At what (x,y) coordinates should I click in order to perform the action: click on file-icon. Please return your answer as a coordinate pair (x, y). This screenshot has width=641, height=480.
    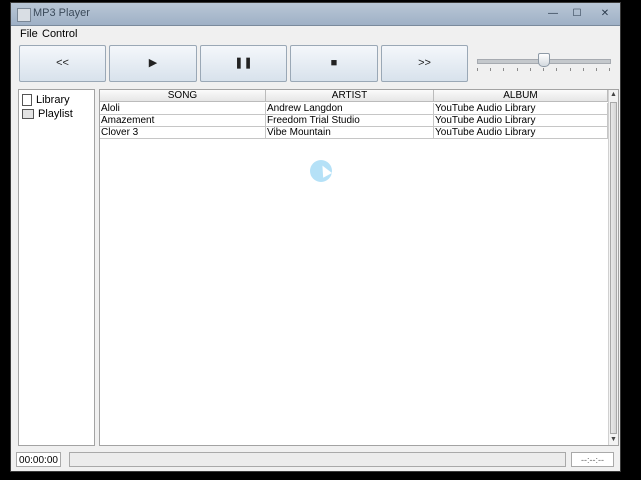
    Looking at the image, I should click on (27, 100).